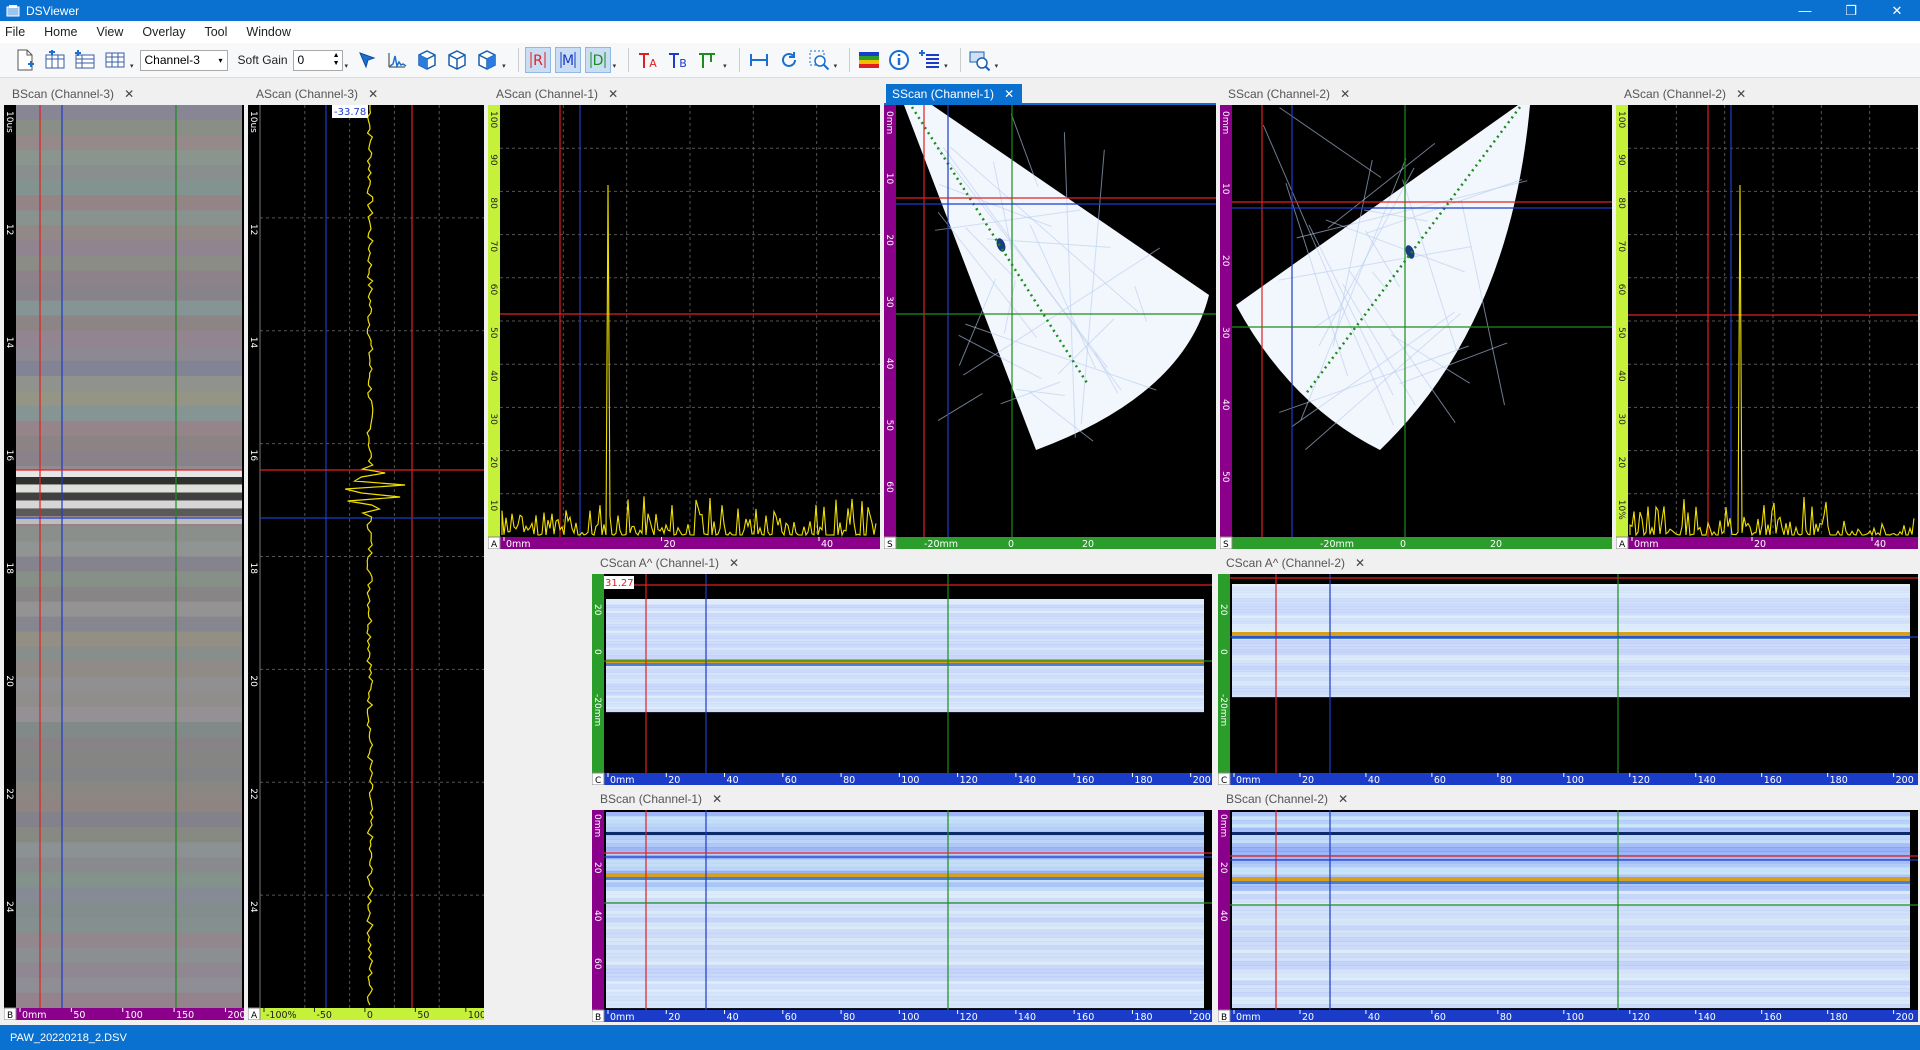 This screenshot has height=1050, width=1920. Describe the element at coordinates (1568, 916) in the screenshot. I see `view-bscan-ch2: 0mm 20 40 B 0mm 20 40 60 80 100 120 140 160 180 200` at that location.